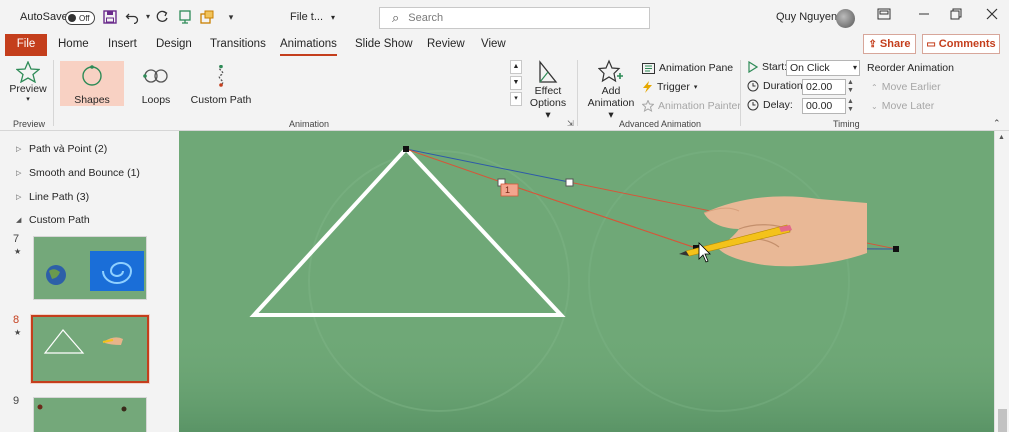  Describe the element at coordinates (73, 45) in the screenshot. I see `tab-home: Home` at that location.